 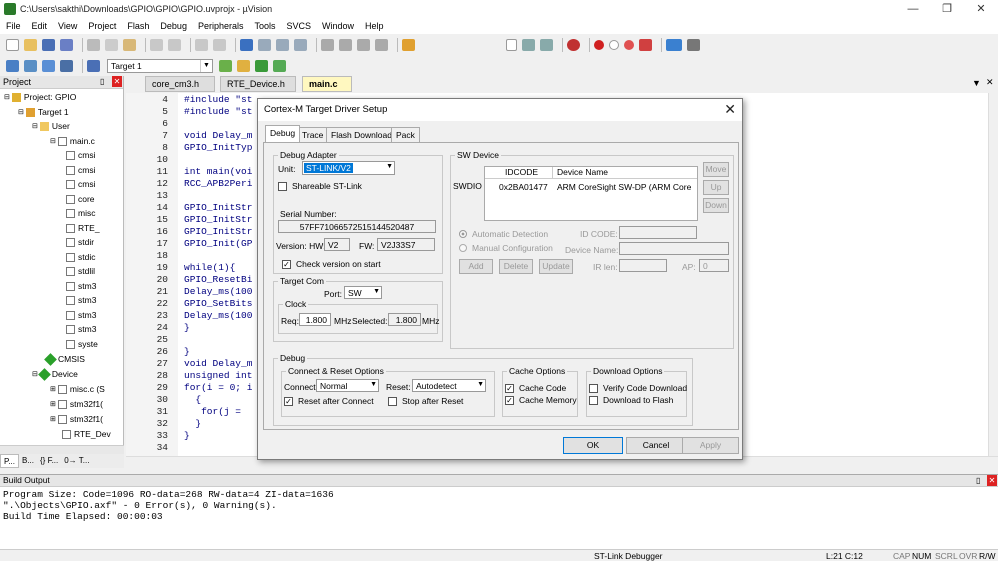 I want to click on tree-item-project: ⊟ Project: GPIO, so click(x=40, y=97).